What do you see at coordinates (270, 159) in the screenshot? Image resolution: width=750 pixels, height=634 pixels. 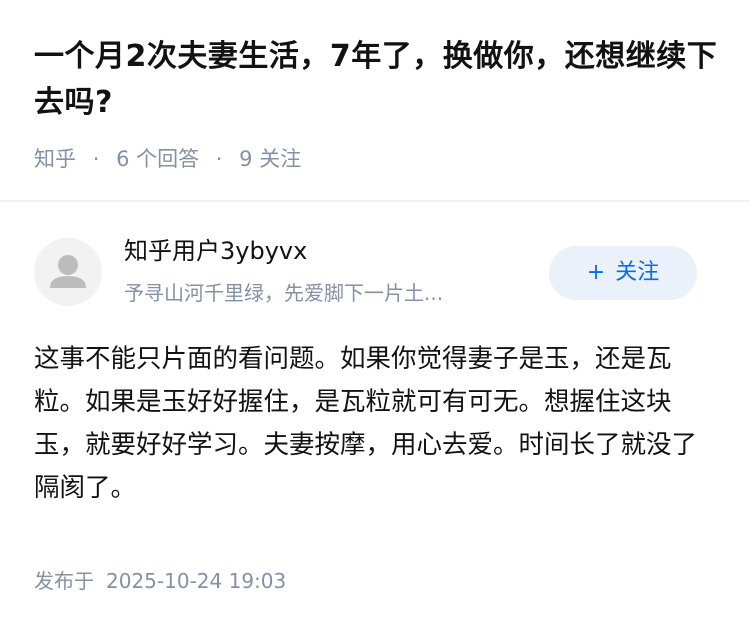 I see `follower-count: 9 关注` at bounding box center [270, 159].